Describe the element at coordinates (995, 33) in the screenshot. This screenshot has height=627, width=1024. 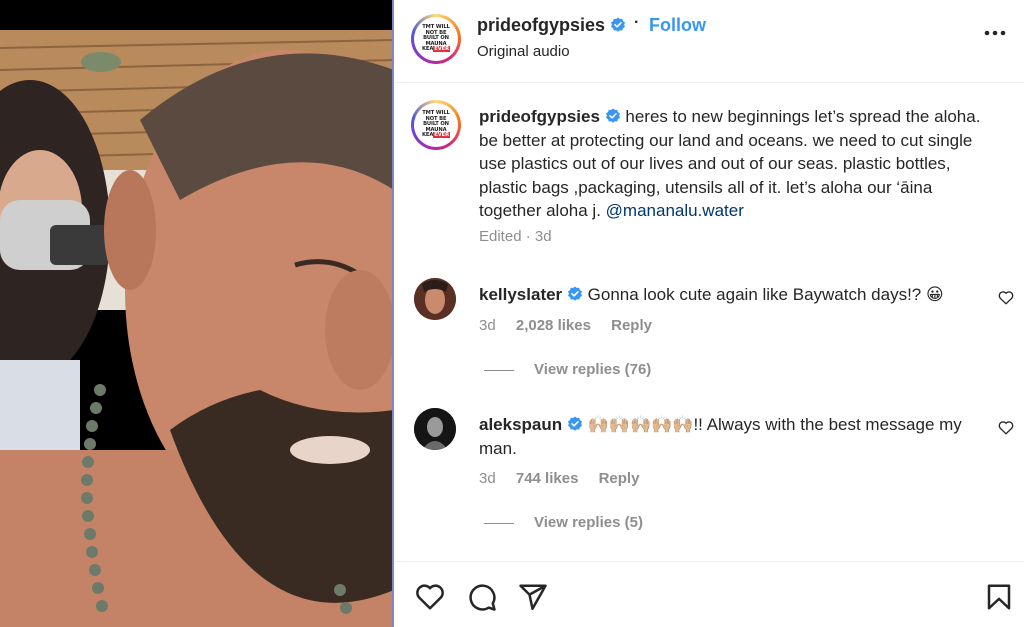
I see `more-options-icon` at that location.